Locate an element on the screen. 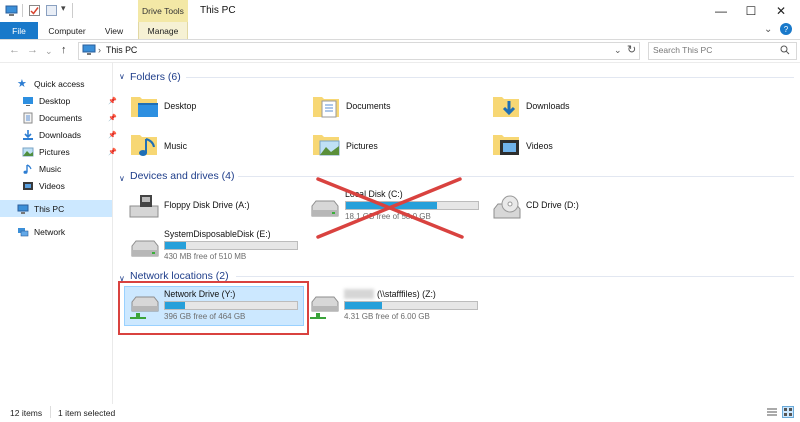  sidebar-label: This PC is located at coordinates (49, 209).